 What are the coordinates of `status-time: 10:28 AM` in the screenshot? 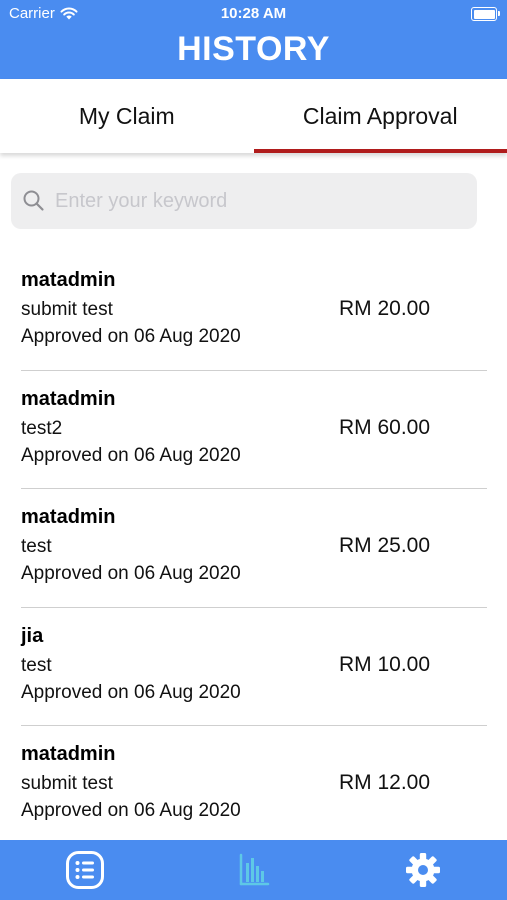 It's located at (253, 13).